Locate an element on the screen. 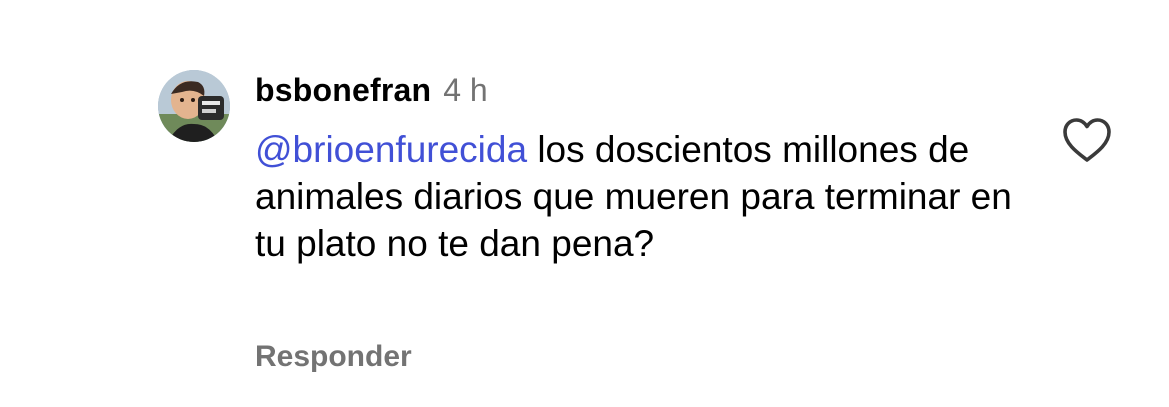 This screenshot has width=1169, height=407. avatar is located at coordinates (194, 106).